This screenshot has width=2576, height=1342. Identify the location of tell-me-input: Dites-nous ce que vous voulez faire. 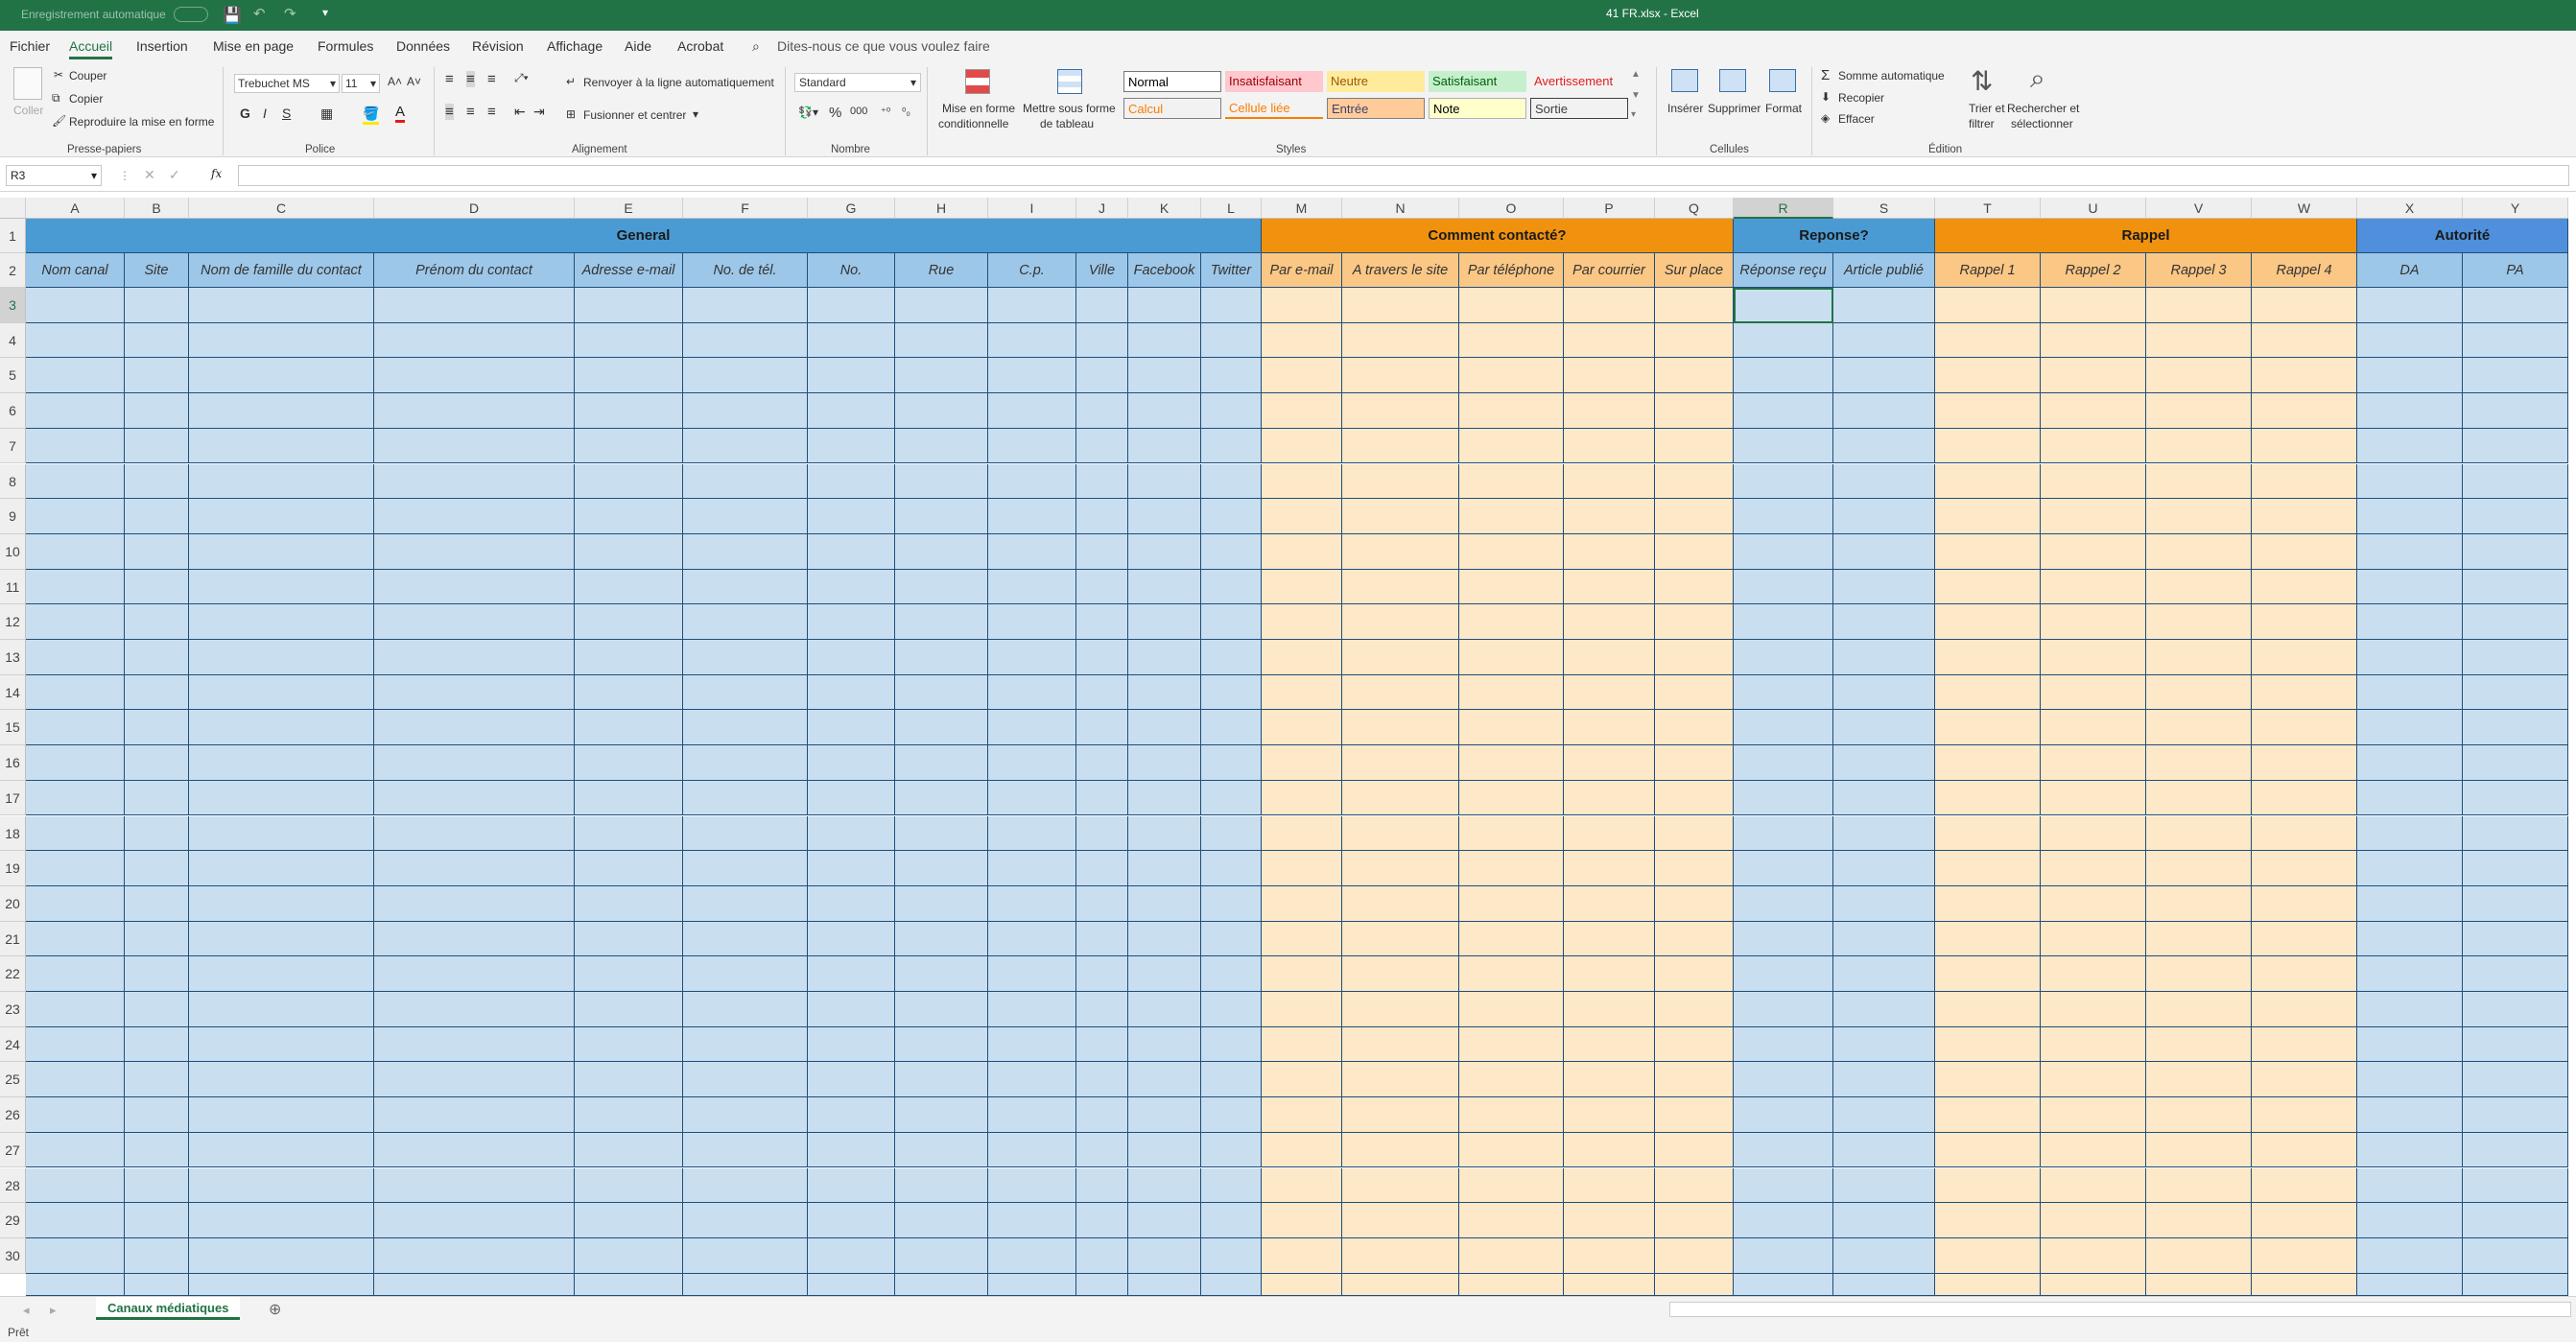
(884, 46).